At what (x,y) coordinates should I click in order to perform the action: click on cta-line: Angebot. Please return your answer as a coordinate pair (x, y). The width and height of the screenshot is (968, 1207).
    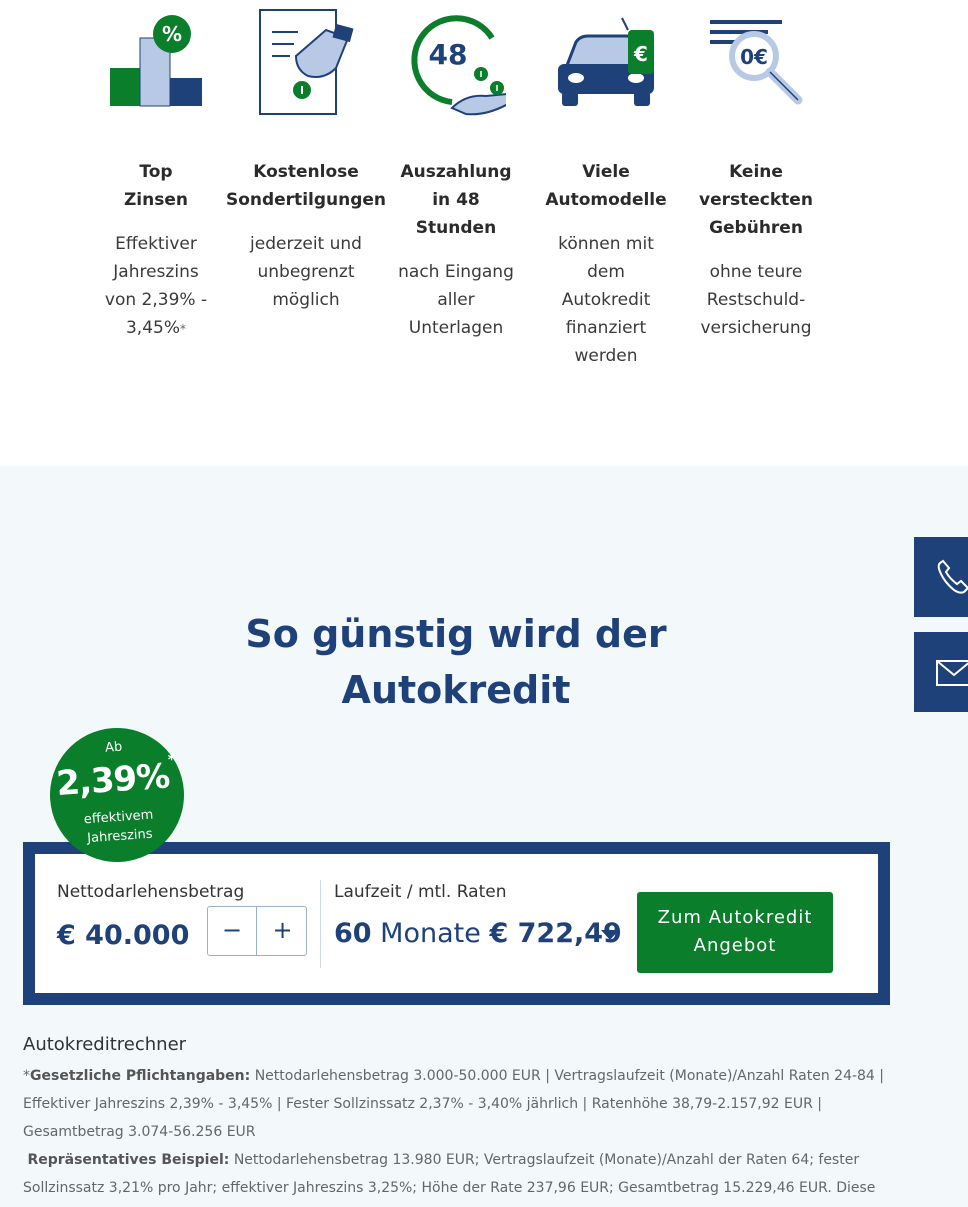
    Looking at the image, I should click on (735, 945).